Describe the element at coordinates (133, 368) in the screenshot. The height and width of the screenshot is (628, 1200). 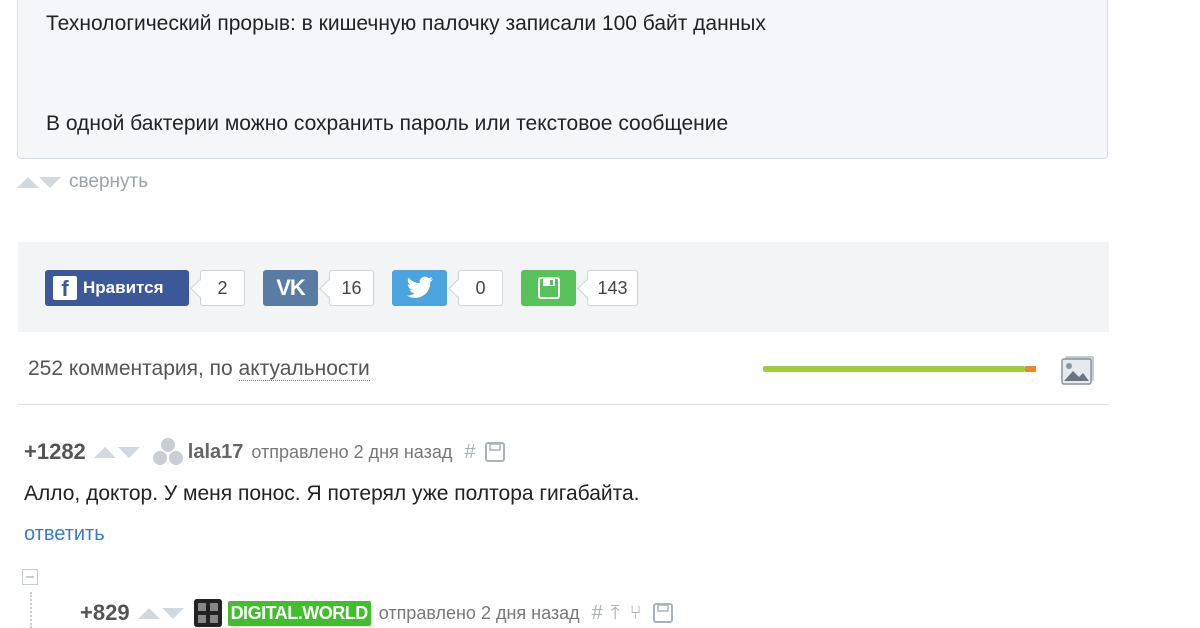
I see `comments-count: 252 комментария, по` at that location.